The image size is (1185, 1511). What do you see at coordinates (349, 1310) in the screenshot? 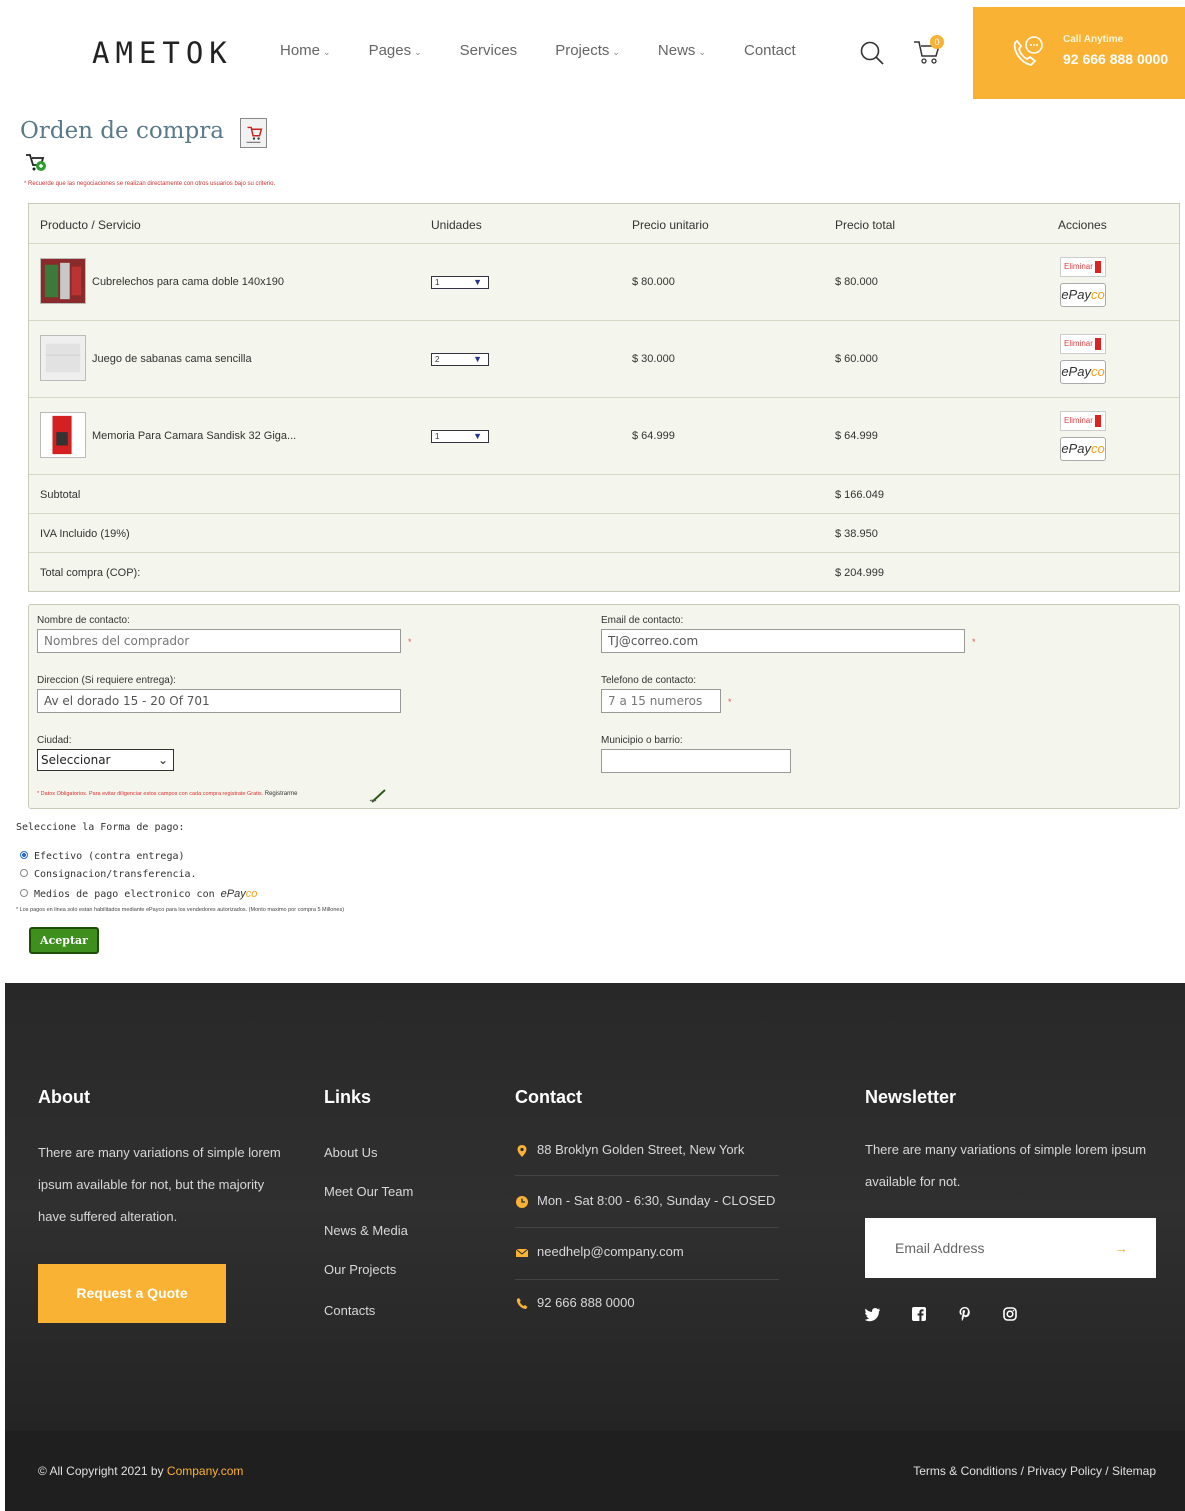
I see `footer-link-contacts: Contacts` at bounding box center [349, 1310].